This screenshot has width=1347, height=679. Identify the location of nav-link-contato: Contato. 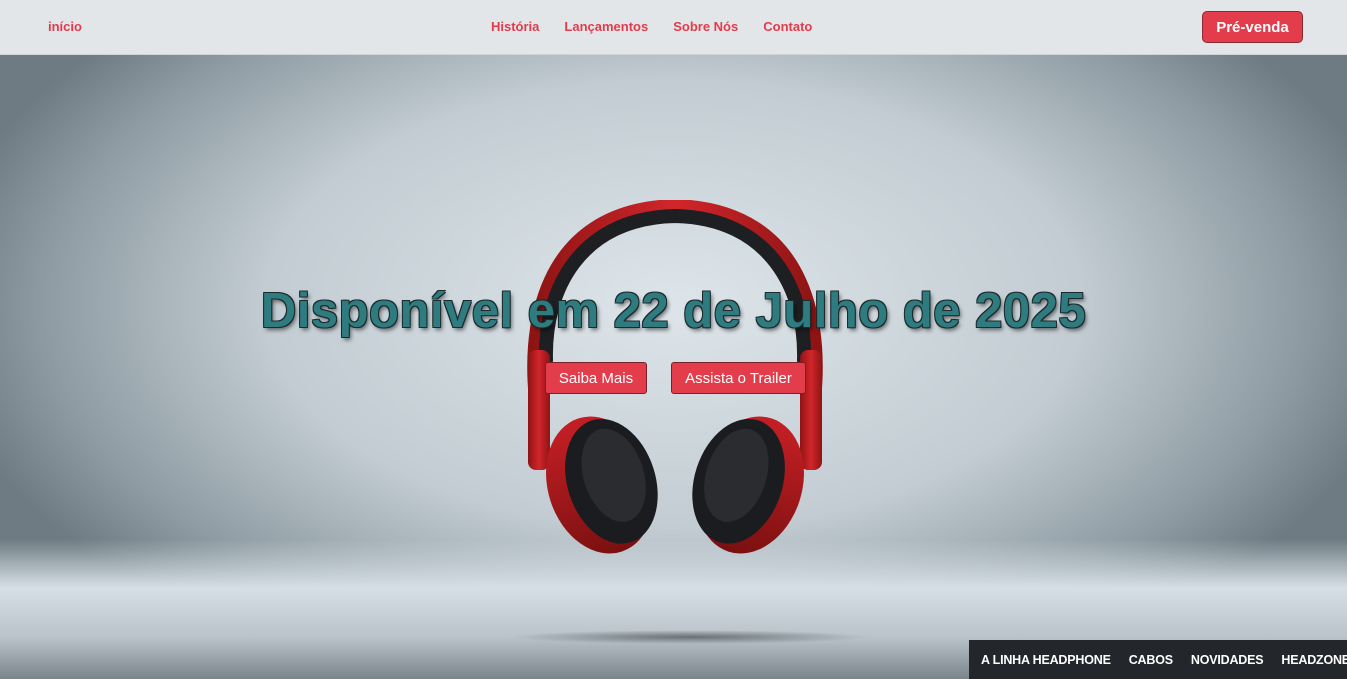
(787, 26).